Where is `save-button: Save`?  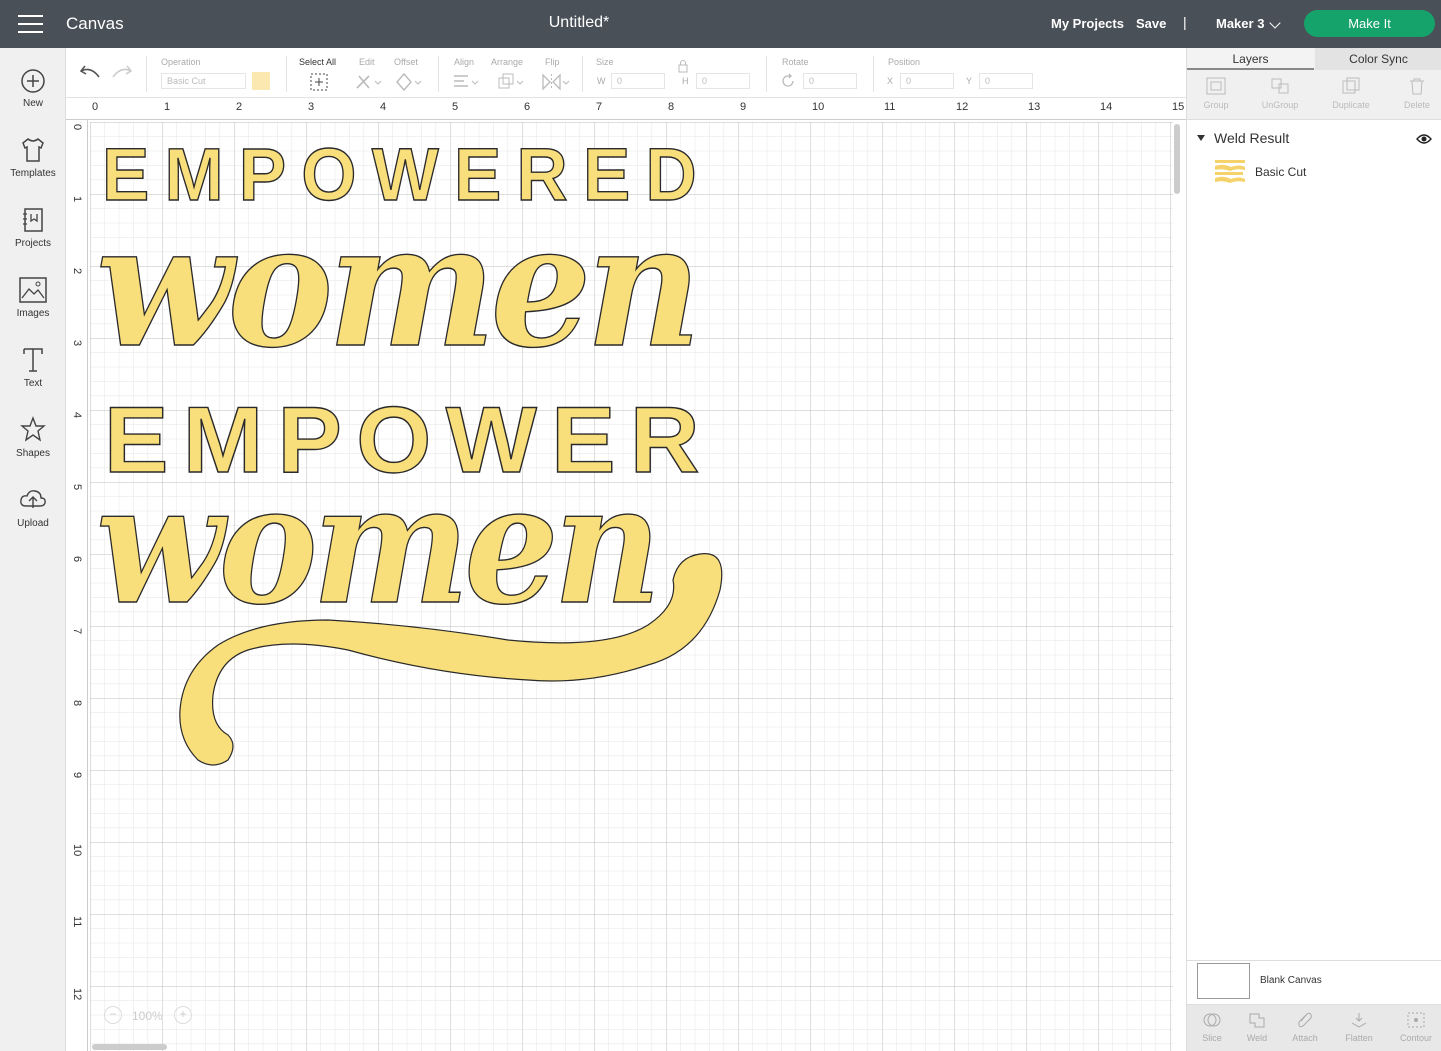
save-button: Save is located at coordinates (1151, 23).